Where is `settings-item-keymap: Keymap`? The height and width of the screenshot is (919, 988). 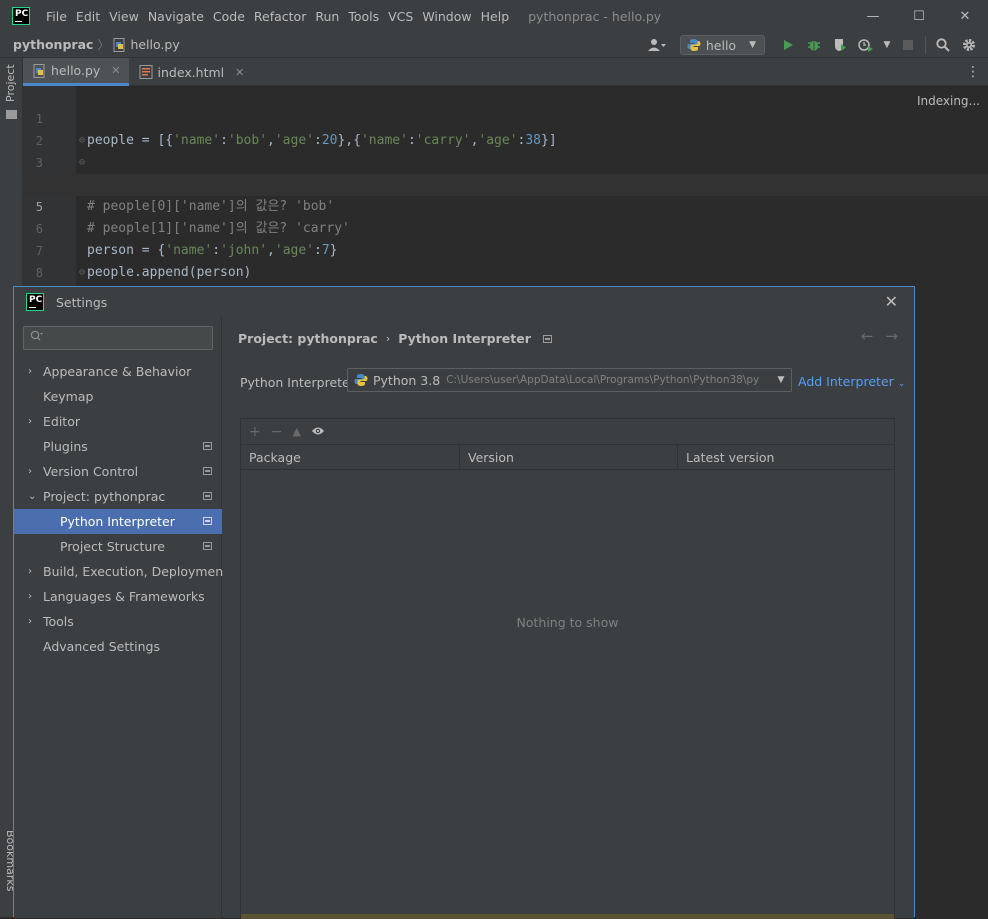 settings-item-keymap: Keymap is located at coordinates (118, 396).